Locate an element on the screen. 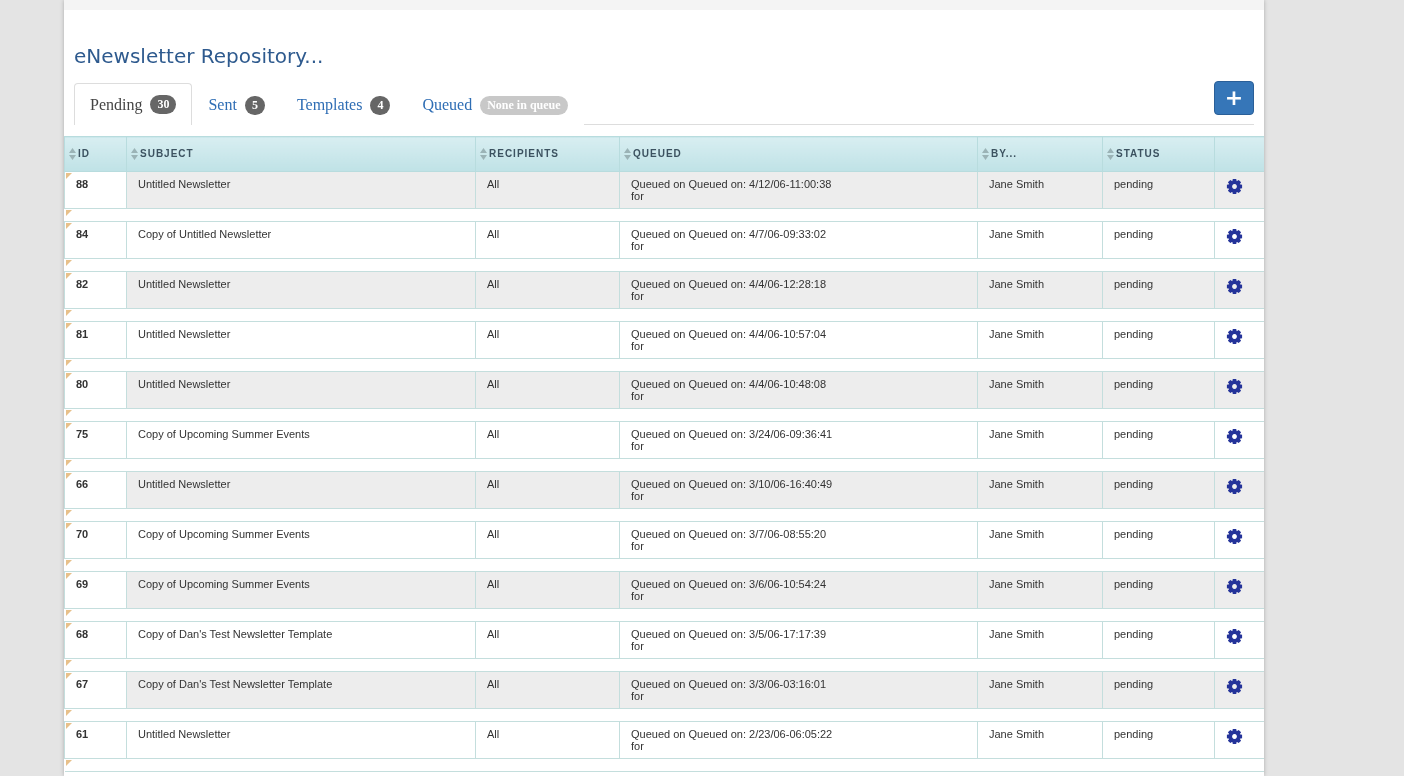  id-cell-text: 67 is located at coordinates (83, 684).